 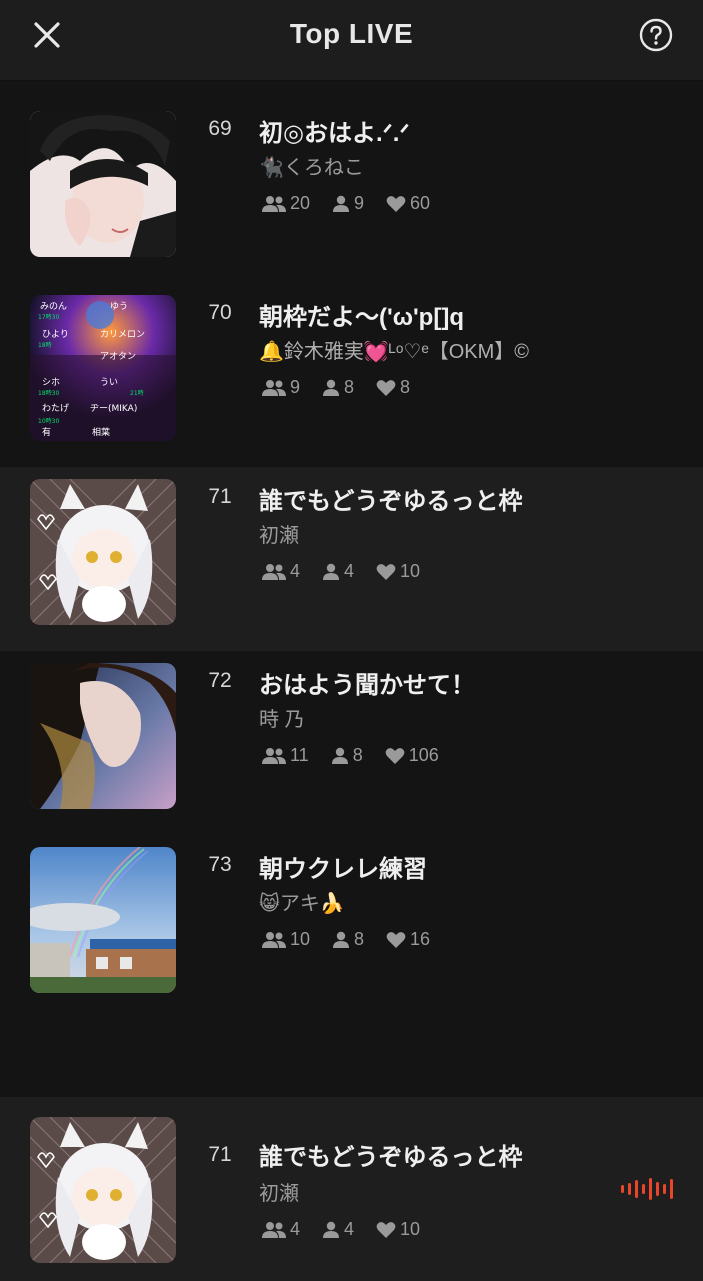 What do you see at coordinates (656, 35) in the screenshot?
I see `help-icon` at bounding box center [656, 35].